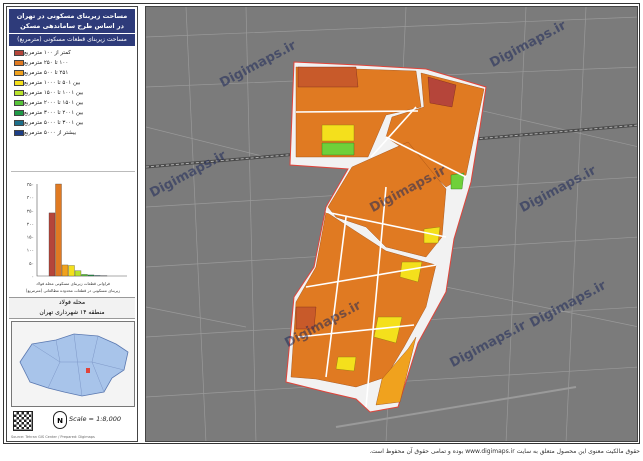 This screenshot has width=643, height=461. What do you see at coordinates (95, 419) in the screenshot?
I see `scale-label: Scale = 1:8,000` at bounding box center [95, 419].